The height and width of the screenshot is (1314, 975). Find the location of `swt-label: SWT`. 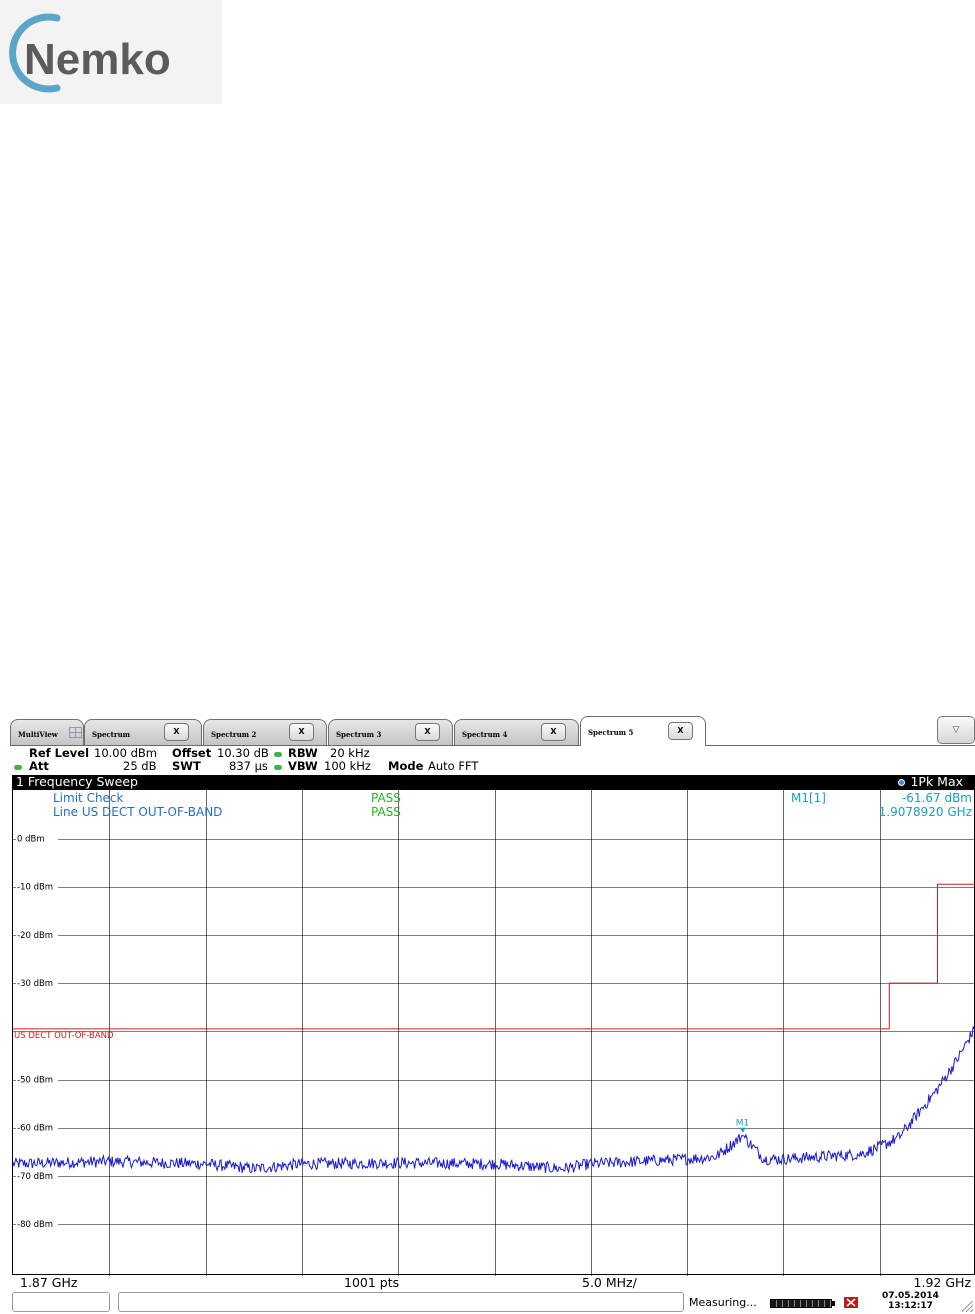

swt-label: SWT is located at coordinates (186, 766).